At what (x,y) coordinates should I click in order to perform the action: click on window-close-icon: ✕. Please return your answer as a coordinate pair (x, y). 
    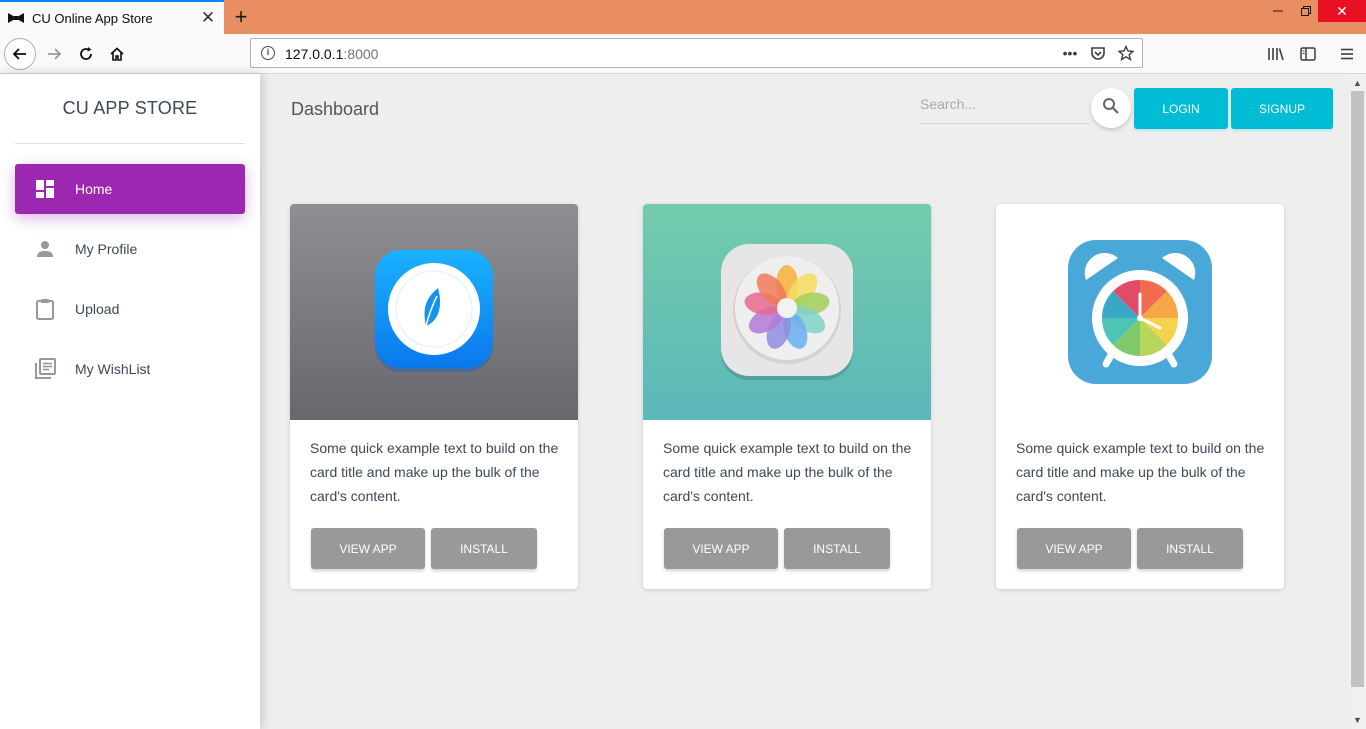
    Looking at the image, I should click on (1342, 11).